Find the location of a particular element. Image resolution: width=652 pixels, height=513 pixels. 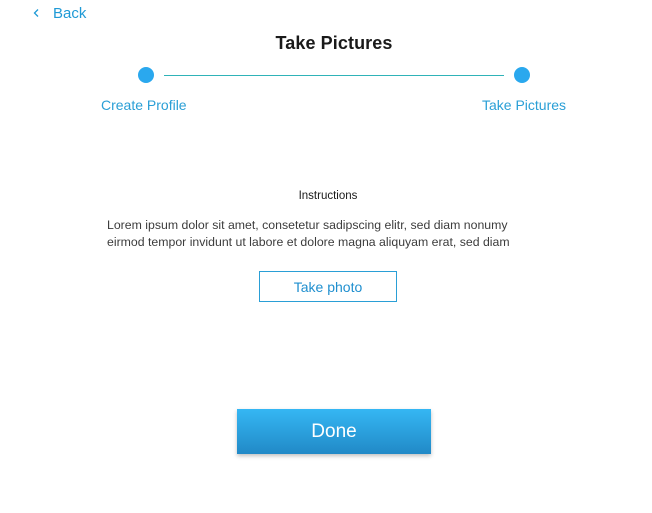

done-button: Done is located at coordinates (334, 431).